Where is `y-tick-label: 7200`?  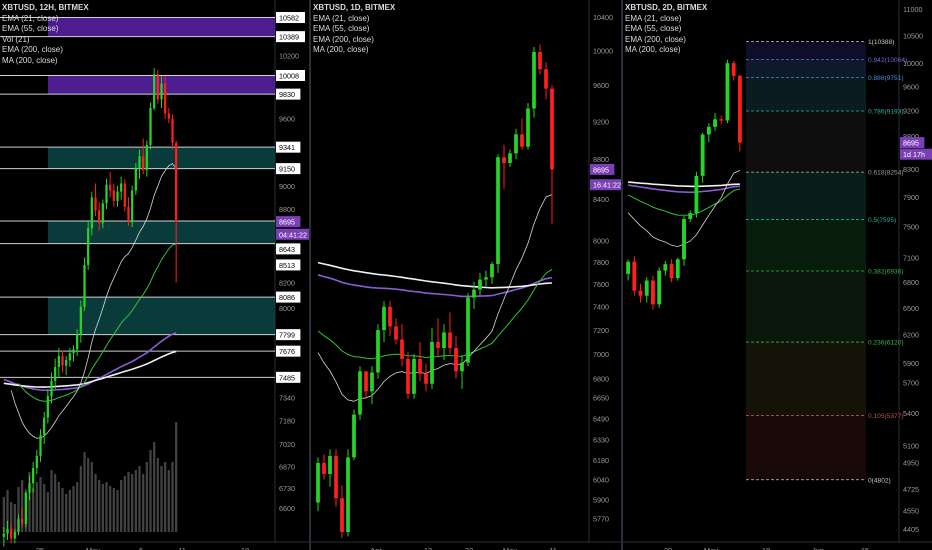
y-tick-label: 7200 is located at coordinates (601, 330).